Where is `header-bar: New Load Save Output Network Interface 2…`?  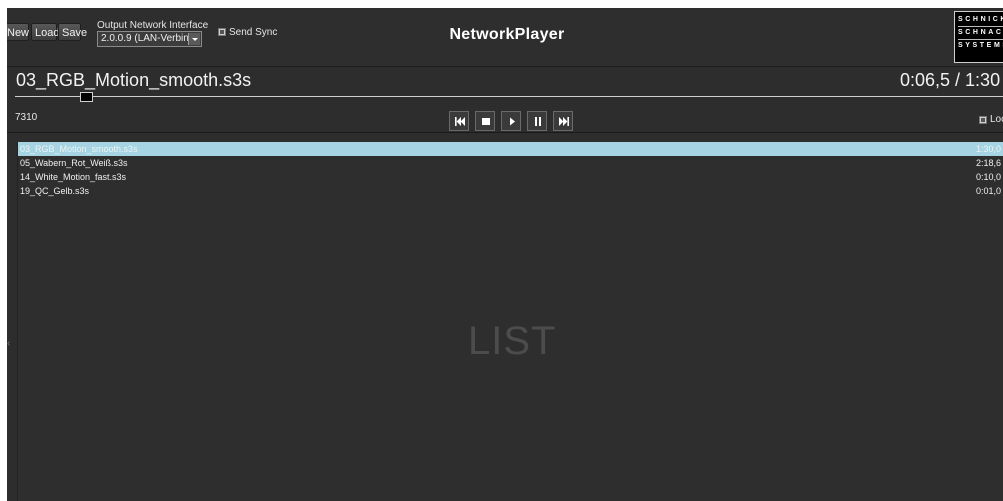
header-bar: New Load Save Output Network Interface 2… is located at coordinates (505, 37).